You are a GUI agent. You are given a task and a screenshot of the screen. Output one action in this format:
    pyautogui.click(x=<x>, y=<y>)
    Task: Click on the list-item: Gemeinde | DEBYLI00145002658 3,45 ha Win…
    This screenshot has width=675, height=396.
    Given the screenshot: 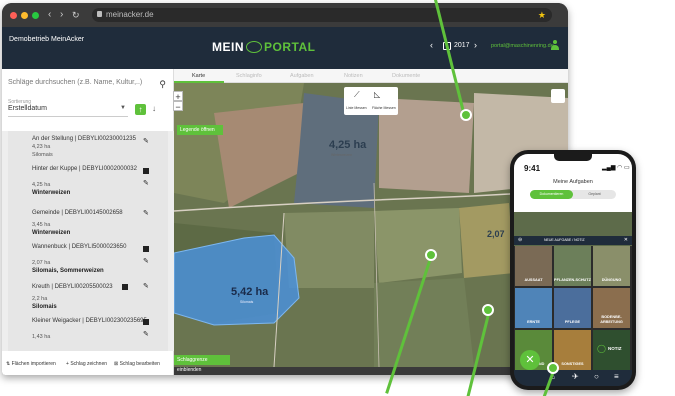 What is the action you would take?
    pyautogui.click(x=94, y=223)
    